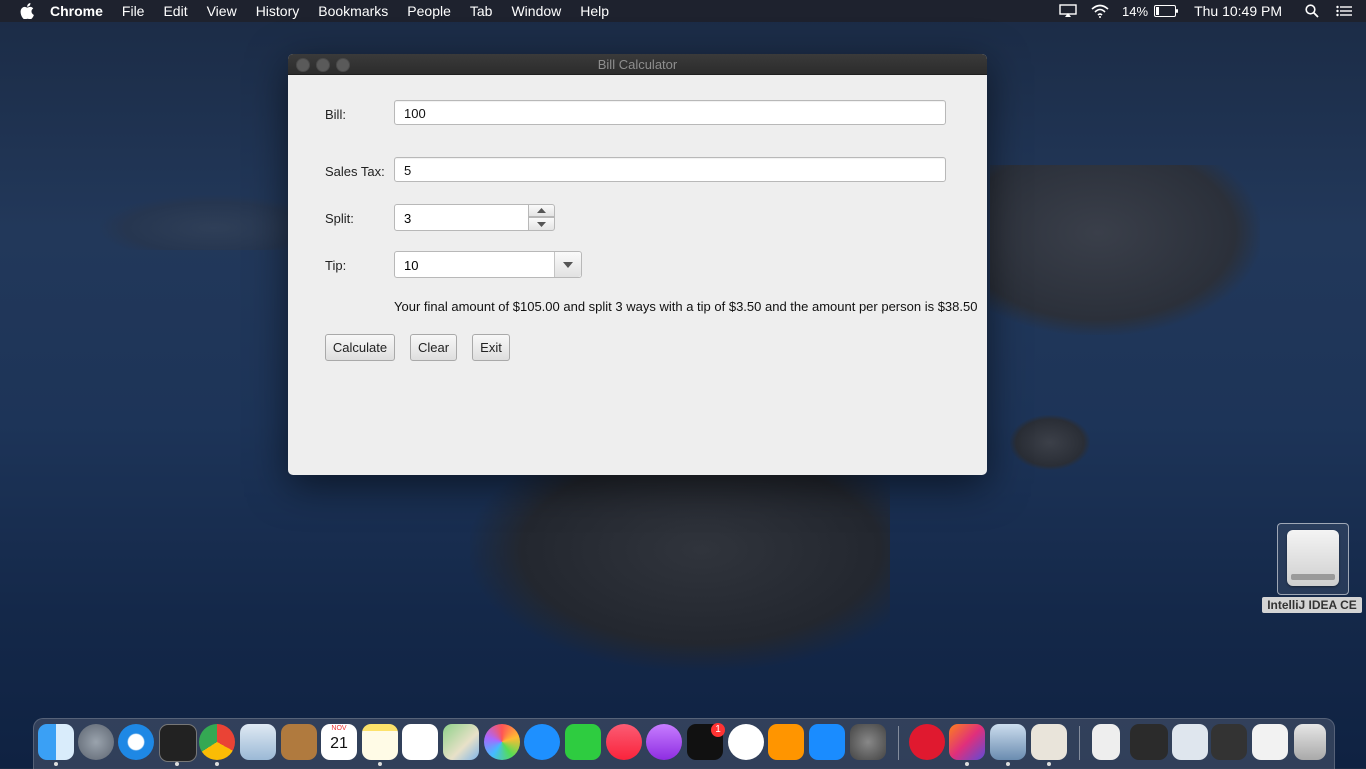 Image resolution: width=1366 pixels, height=769 pixels. I want to click on spinner-up-button, so click(541, 210).